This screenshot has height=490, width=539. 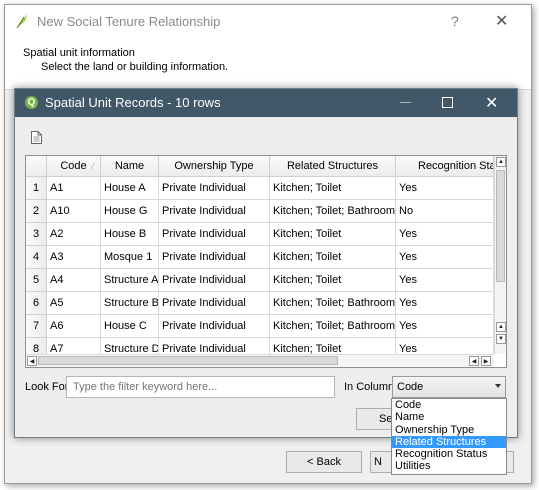 I want to click on table-cell: Structure B, so click(x=130, y=303).